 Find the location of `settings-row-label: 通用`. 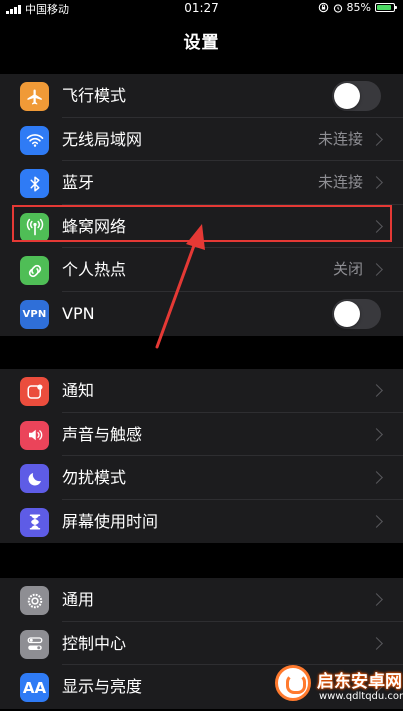

settings-row-label: 通用 is located at coordinates (78, 599).